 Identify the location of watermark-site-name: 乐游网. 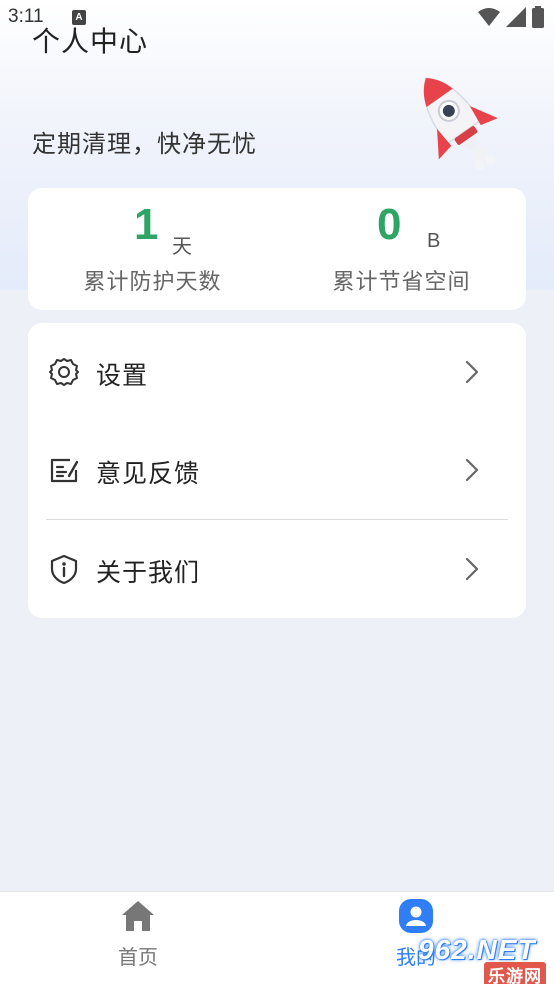
(515, 973).